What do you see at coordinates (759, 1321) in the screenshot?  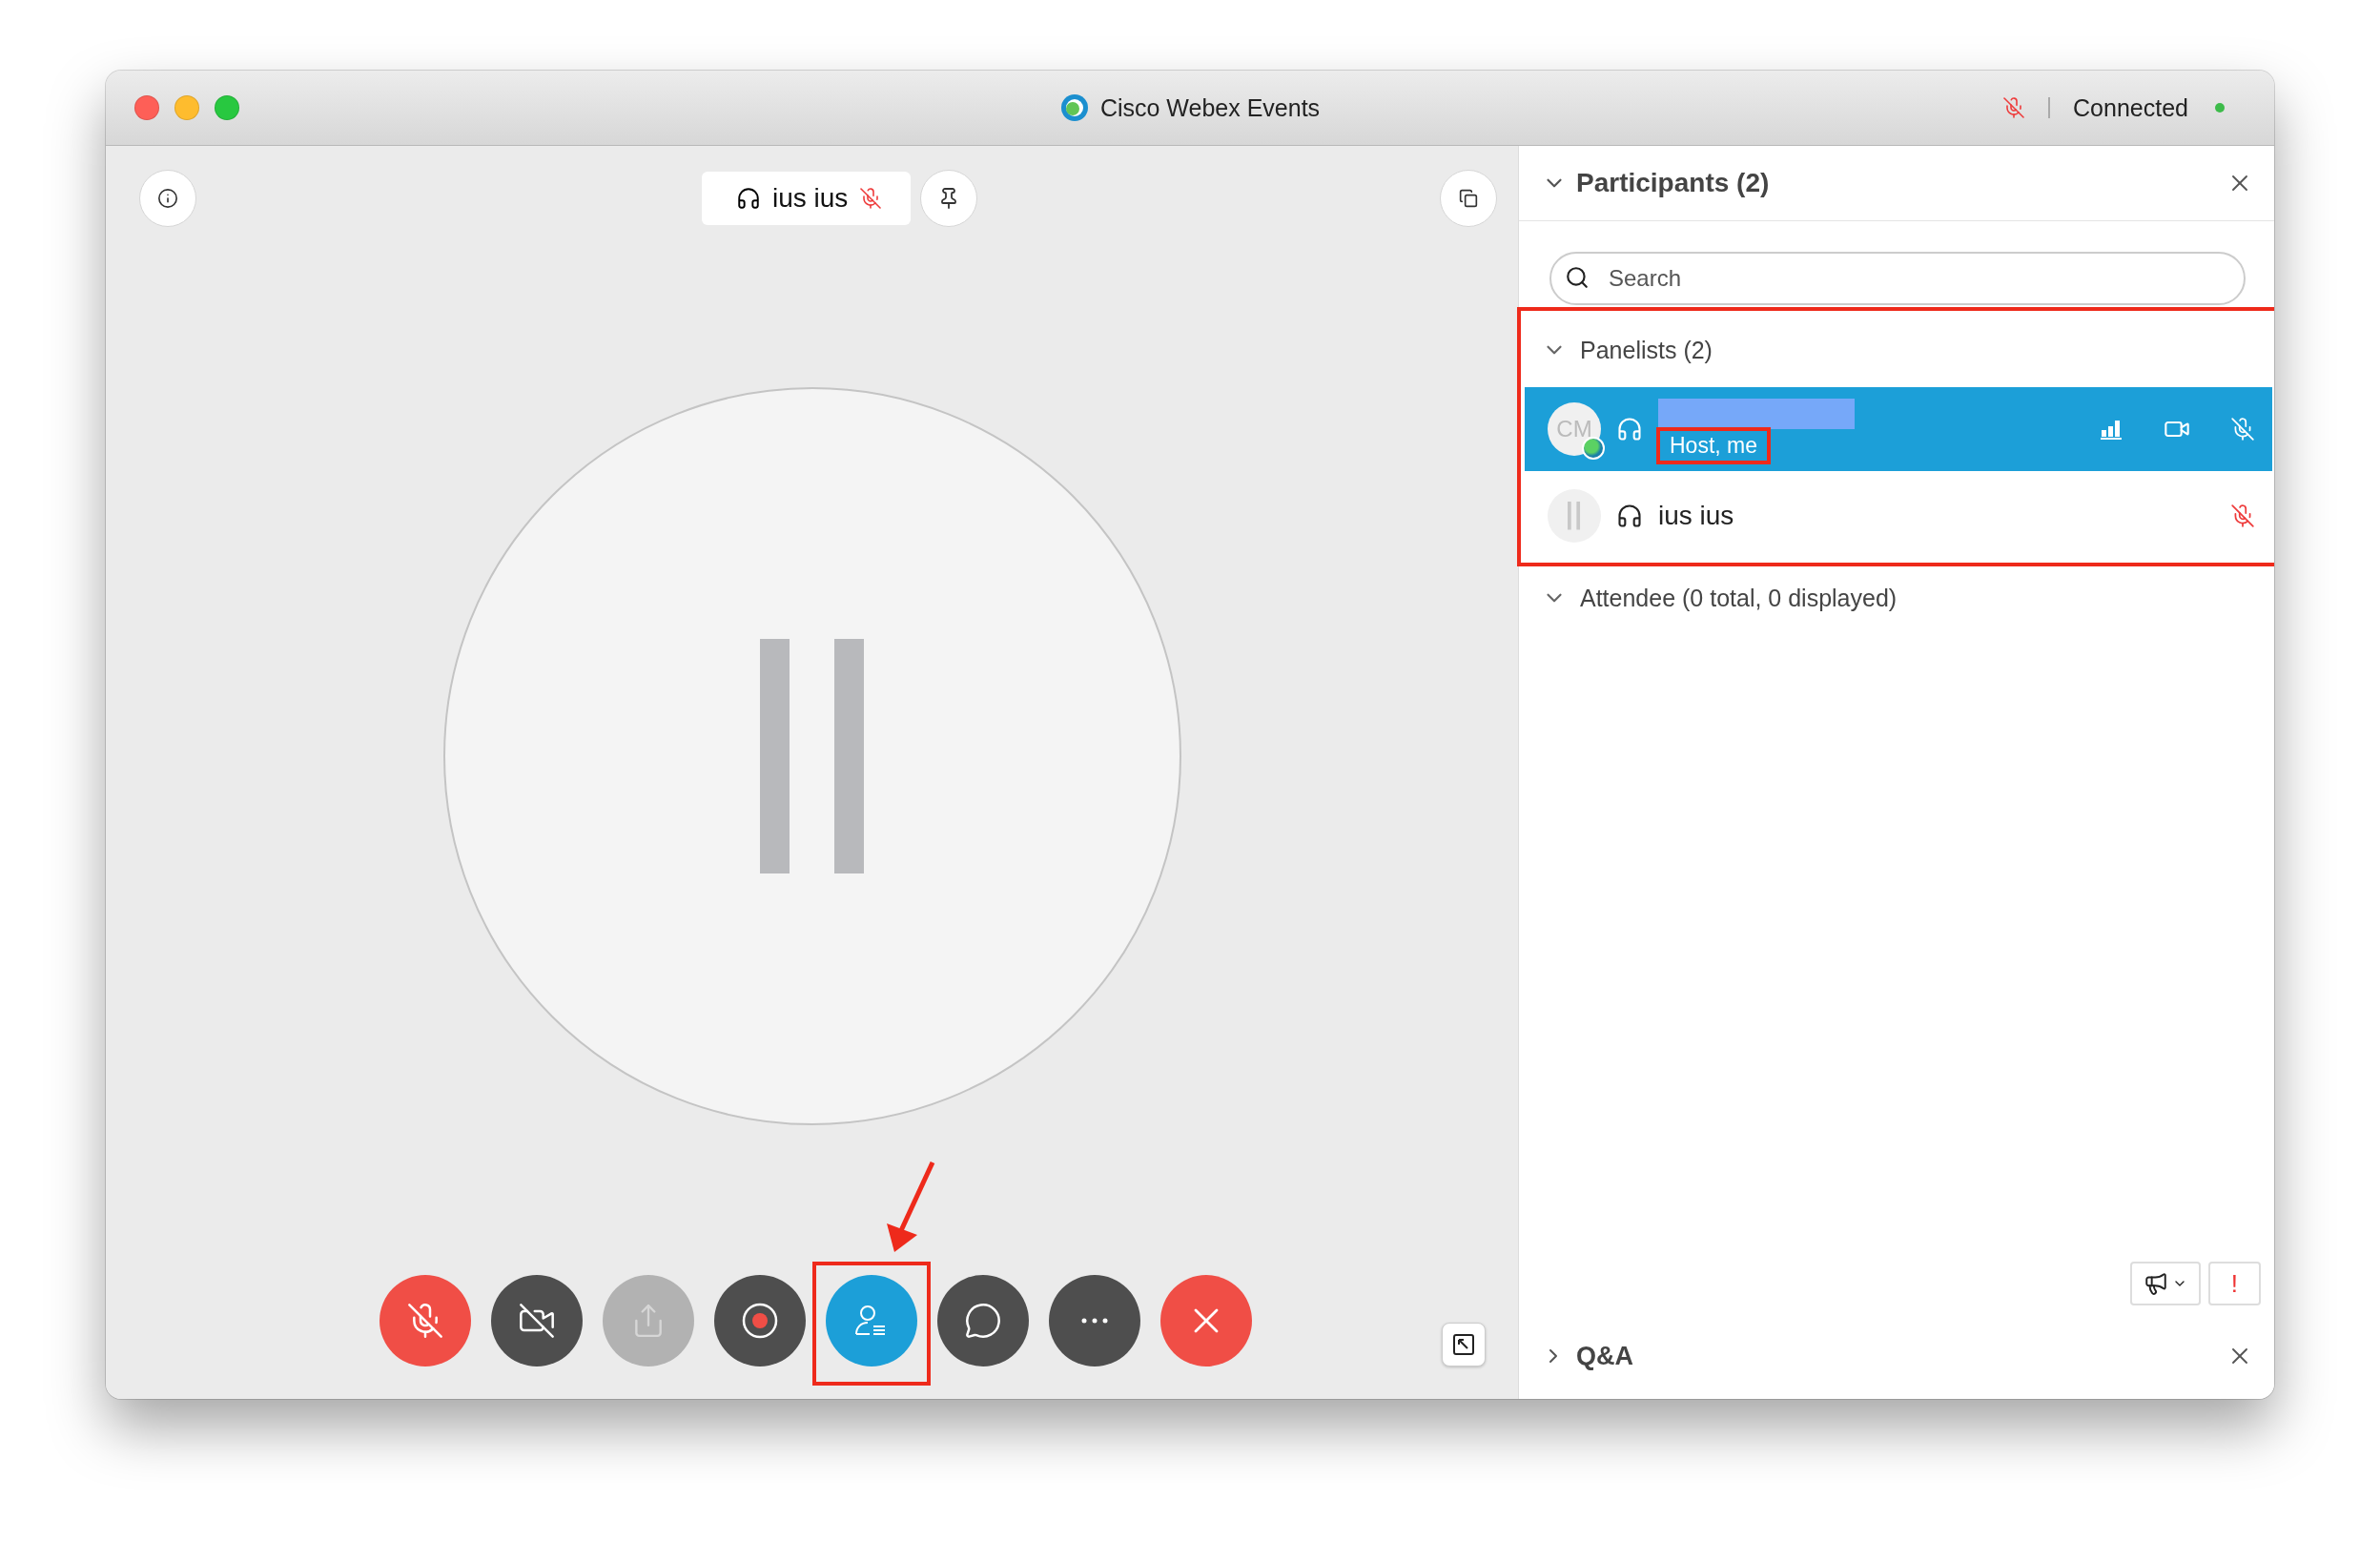 I see `record-icon` at bounding box center [759, 1321].